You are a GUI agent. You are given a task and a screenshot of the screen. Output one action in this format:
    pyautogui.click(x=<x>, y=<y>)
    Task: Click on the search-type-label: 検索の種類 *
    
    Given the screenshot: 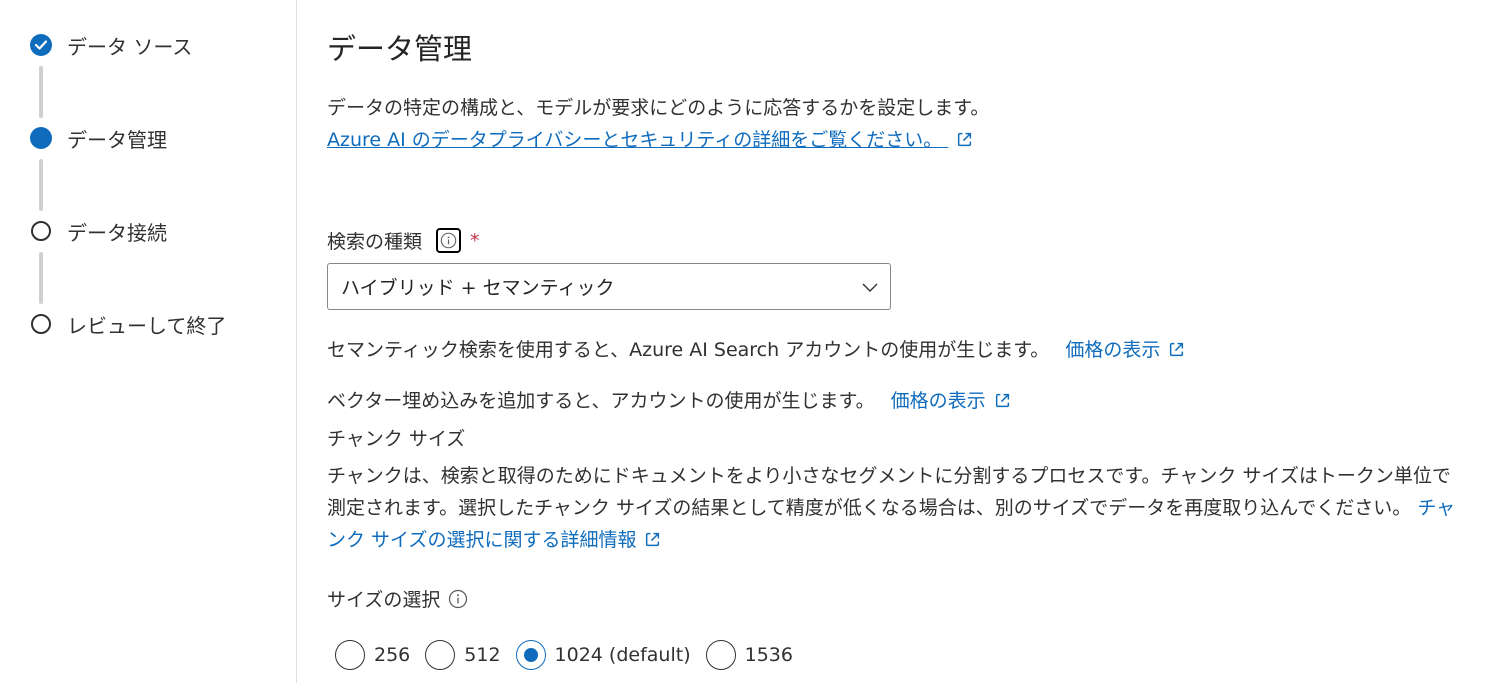 What is the action you would take?
    pyautogui.click(x=403, y=240)
    